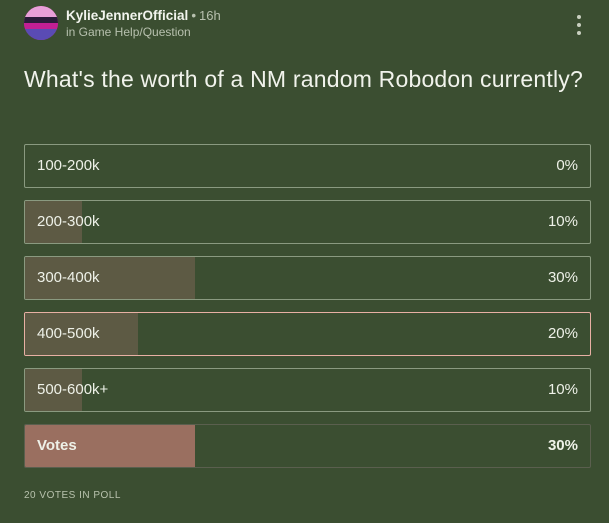 This screenshot has width=609, height=523. What do you see at coordinates (68, 277) in the screenshot?
I see `poll-option-label: 300-400k` at bounding box center [68, 277].